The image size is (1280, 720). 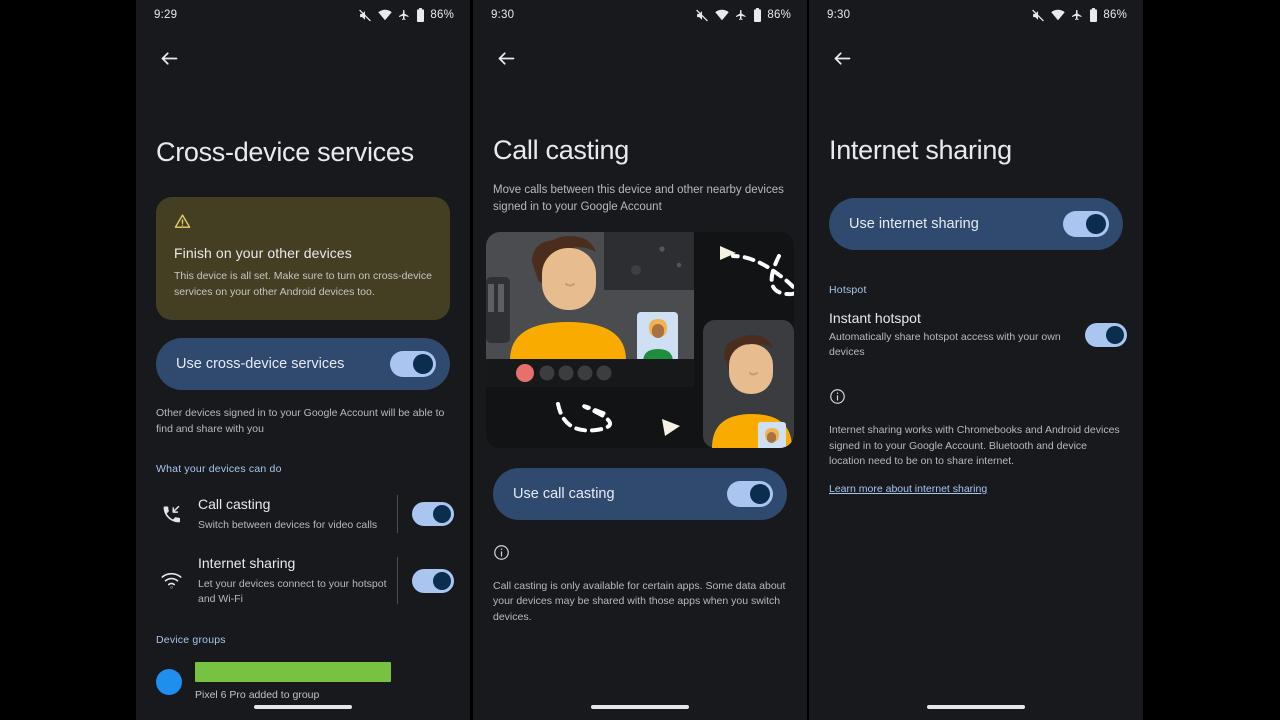 I want to click on status-bar: 9:29 86%, so click(x=303, y=15).